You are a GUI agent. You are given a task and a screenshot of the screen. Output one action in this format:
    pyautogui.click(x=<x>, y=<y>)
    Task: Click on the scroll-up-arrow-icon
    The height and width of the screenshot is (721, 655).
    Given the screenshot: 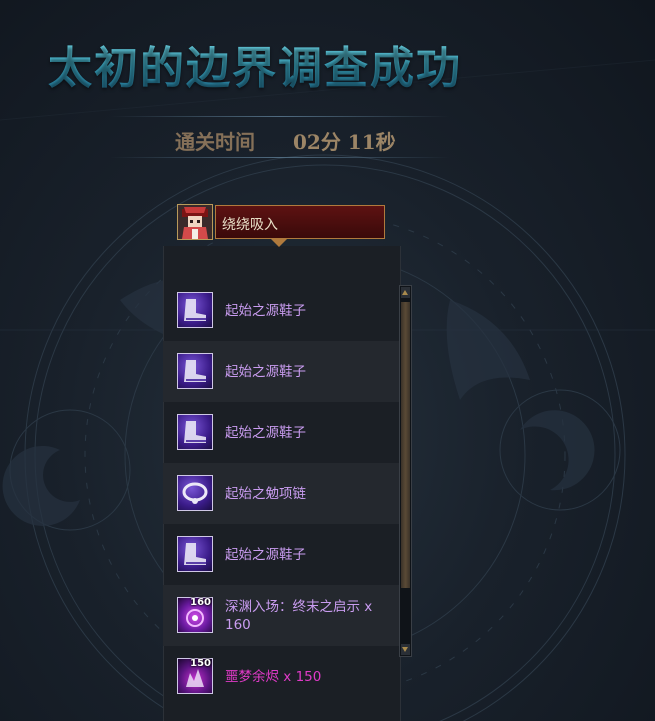 What is the action you would take?
    pyautogui.click(x=405, y=292)
    